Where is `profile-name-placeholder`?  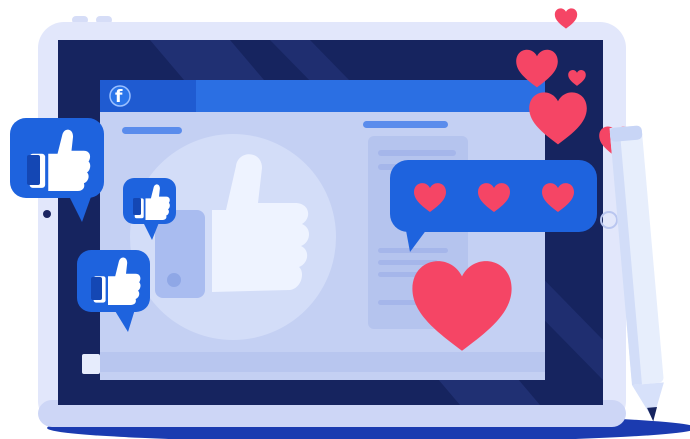
profile-name-placeholder is located at coordinates (152, 130).